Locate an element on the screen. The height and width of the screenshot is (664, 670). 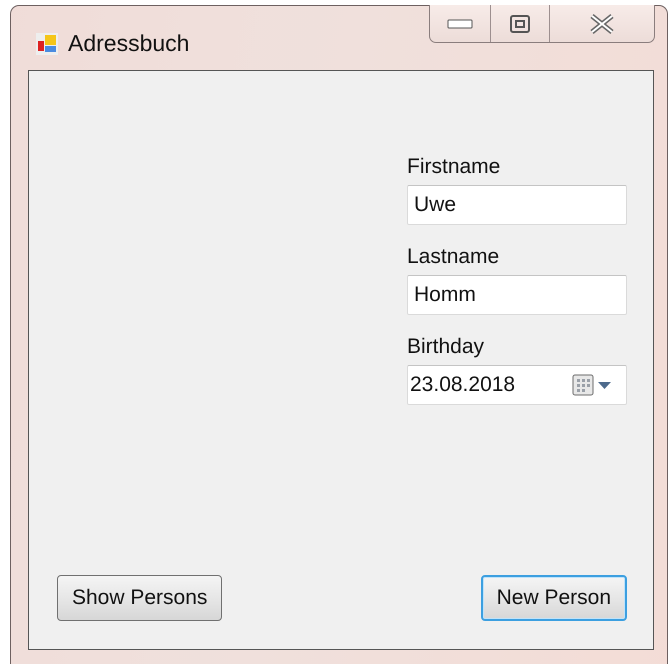
text-field: Homm is located at coordinates (517, 295).